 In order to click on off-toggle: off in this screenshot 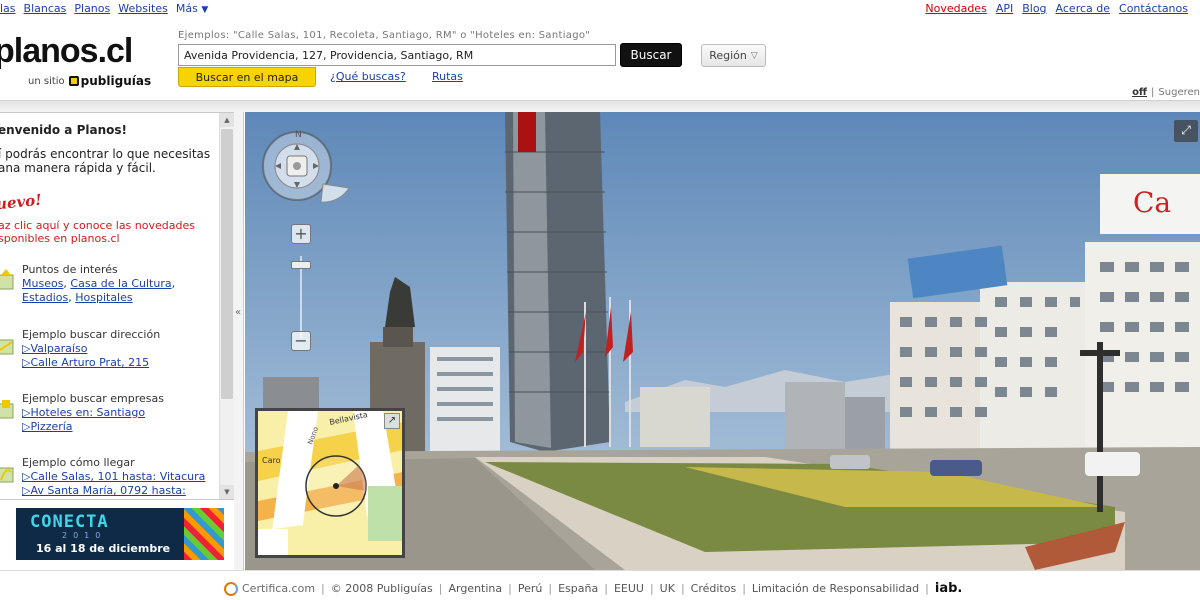, I will do `click(1139, 92)`.